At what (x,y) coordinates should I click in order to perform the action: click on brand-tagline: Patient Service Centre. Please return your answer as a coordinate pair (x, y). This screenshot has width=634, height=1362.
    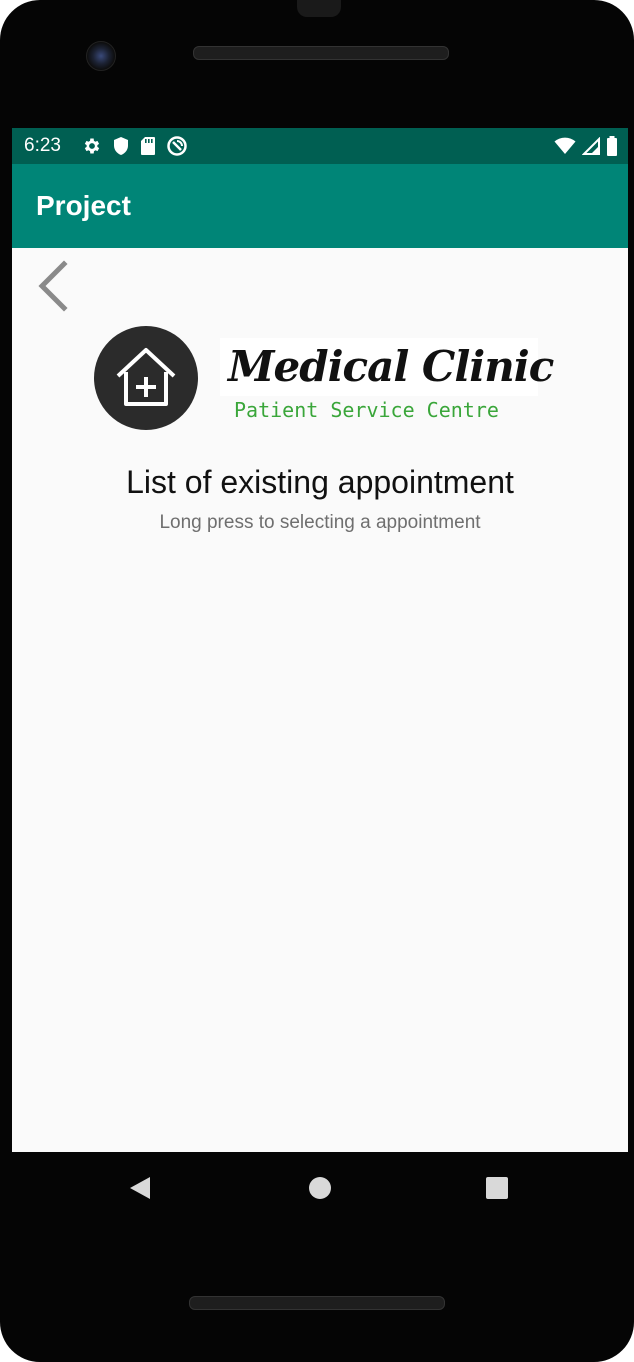
    Looking at the image, I should click on (366, 410).